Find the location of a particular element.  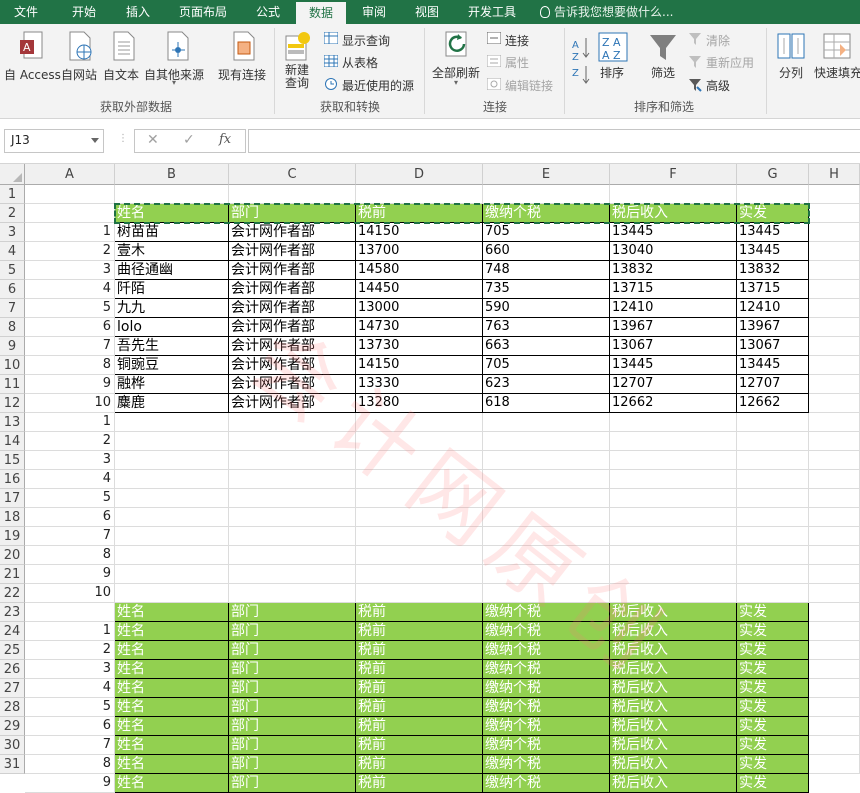

clear-button: 清除 is located at coordinates (718, 40).